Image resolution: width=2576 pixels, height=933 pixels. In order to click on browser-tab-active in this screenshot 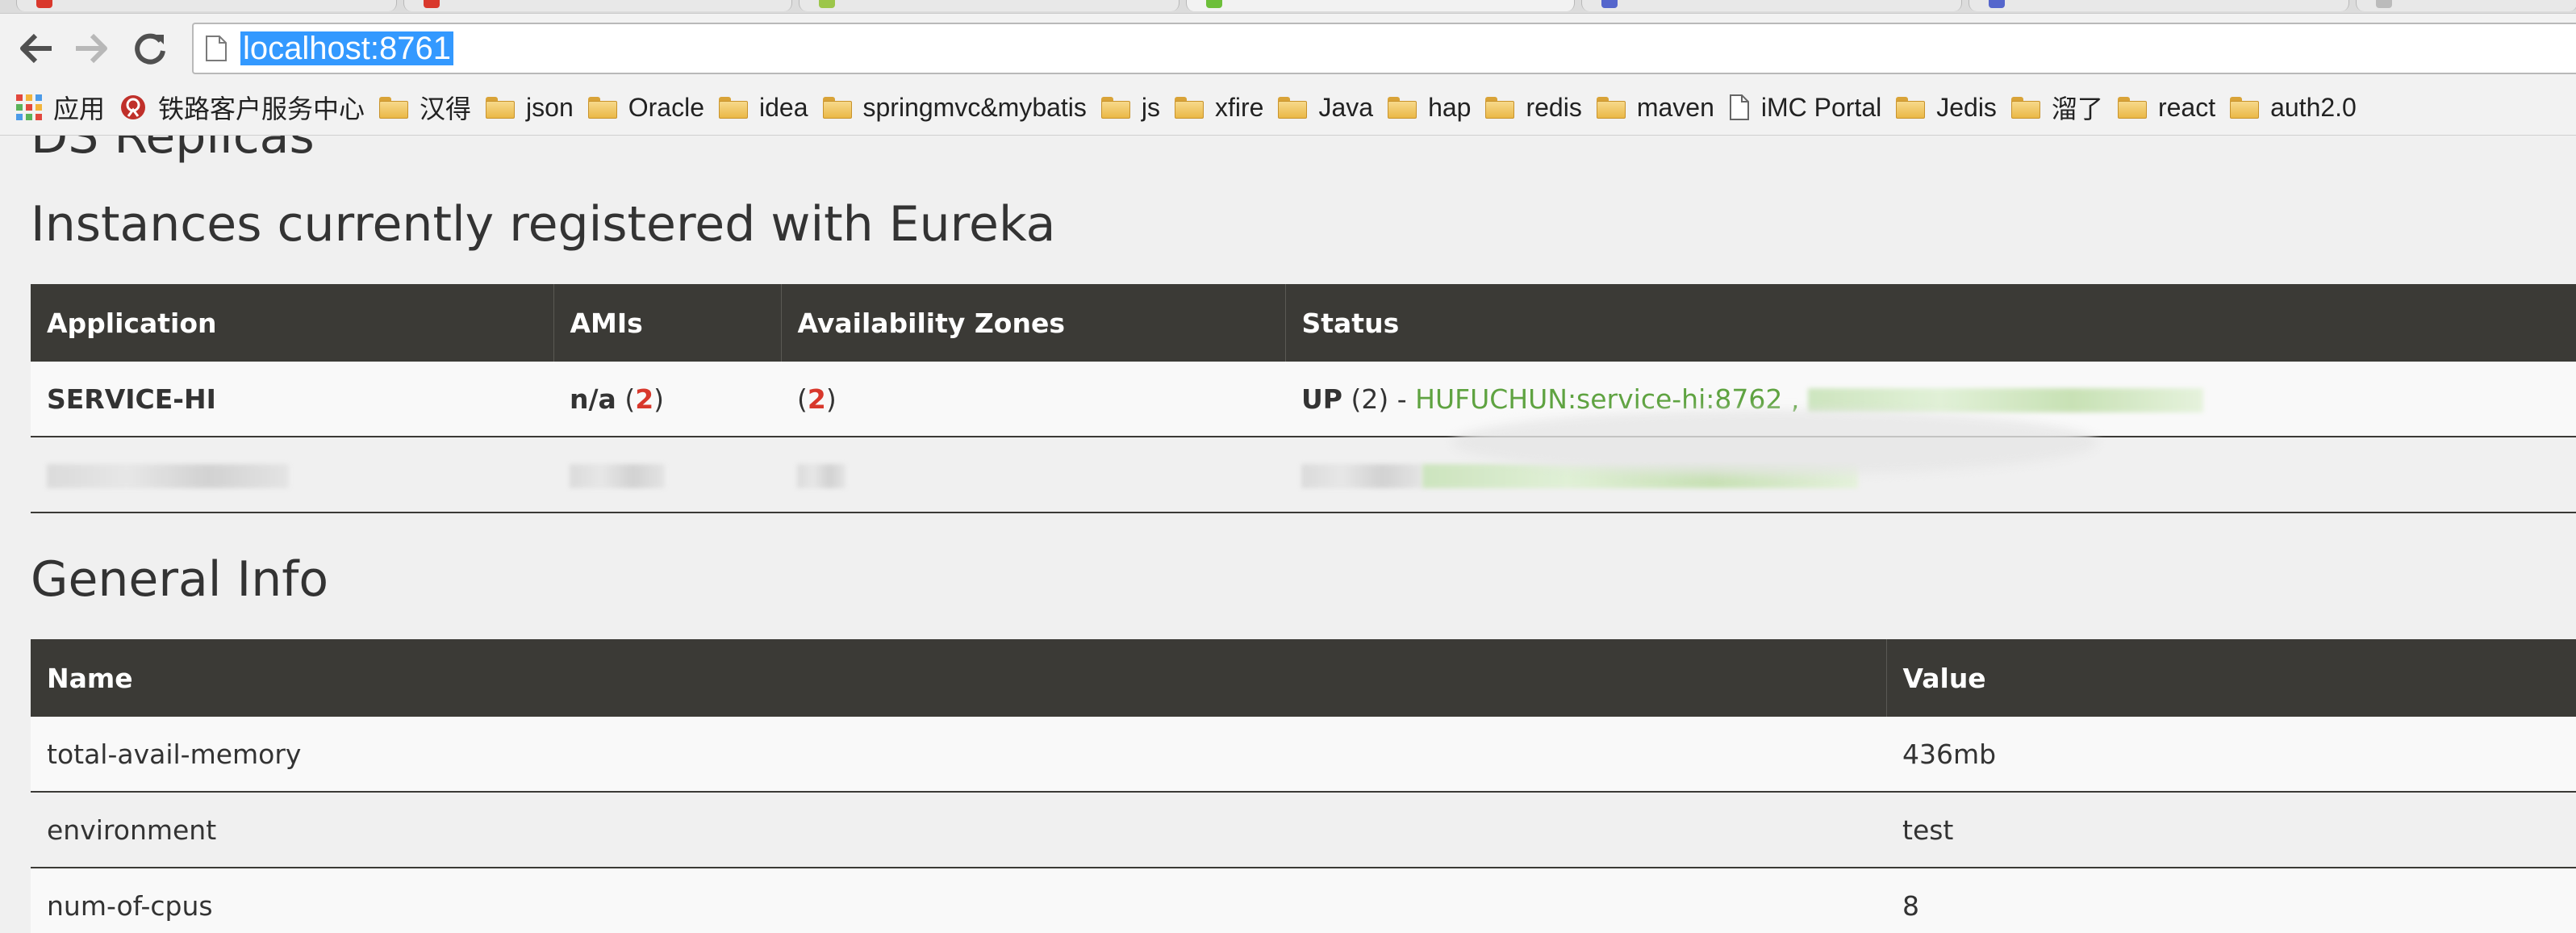, I will do `click(1380, 5)`.